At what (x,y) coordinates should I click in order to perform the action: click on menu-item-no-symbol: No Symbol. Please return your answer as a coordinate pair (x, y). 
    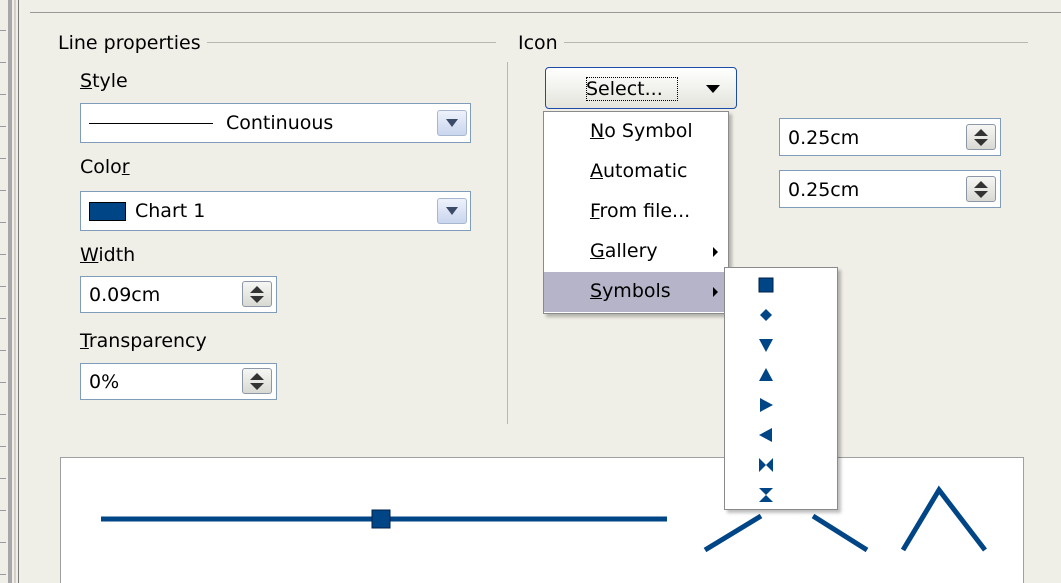
    Looking at the image, I should click on (636, 132).